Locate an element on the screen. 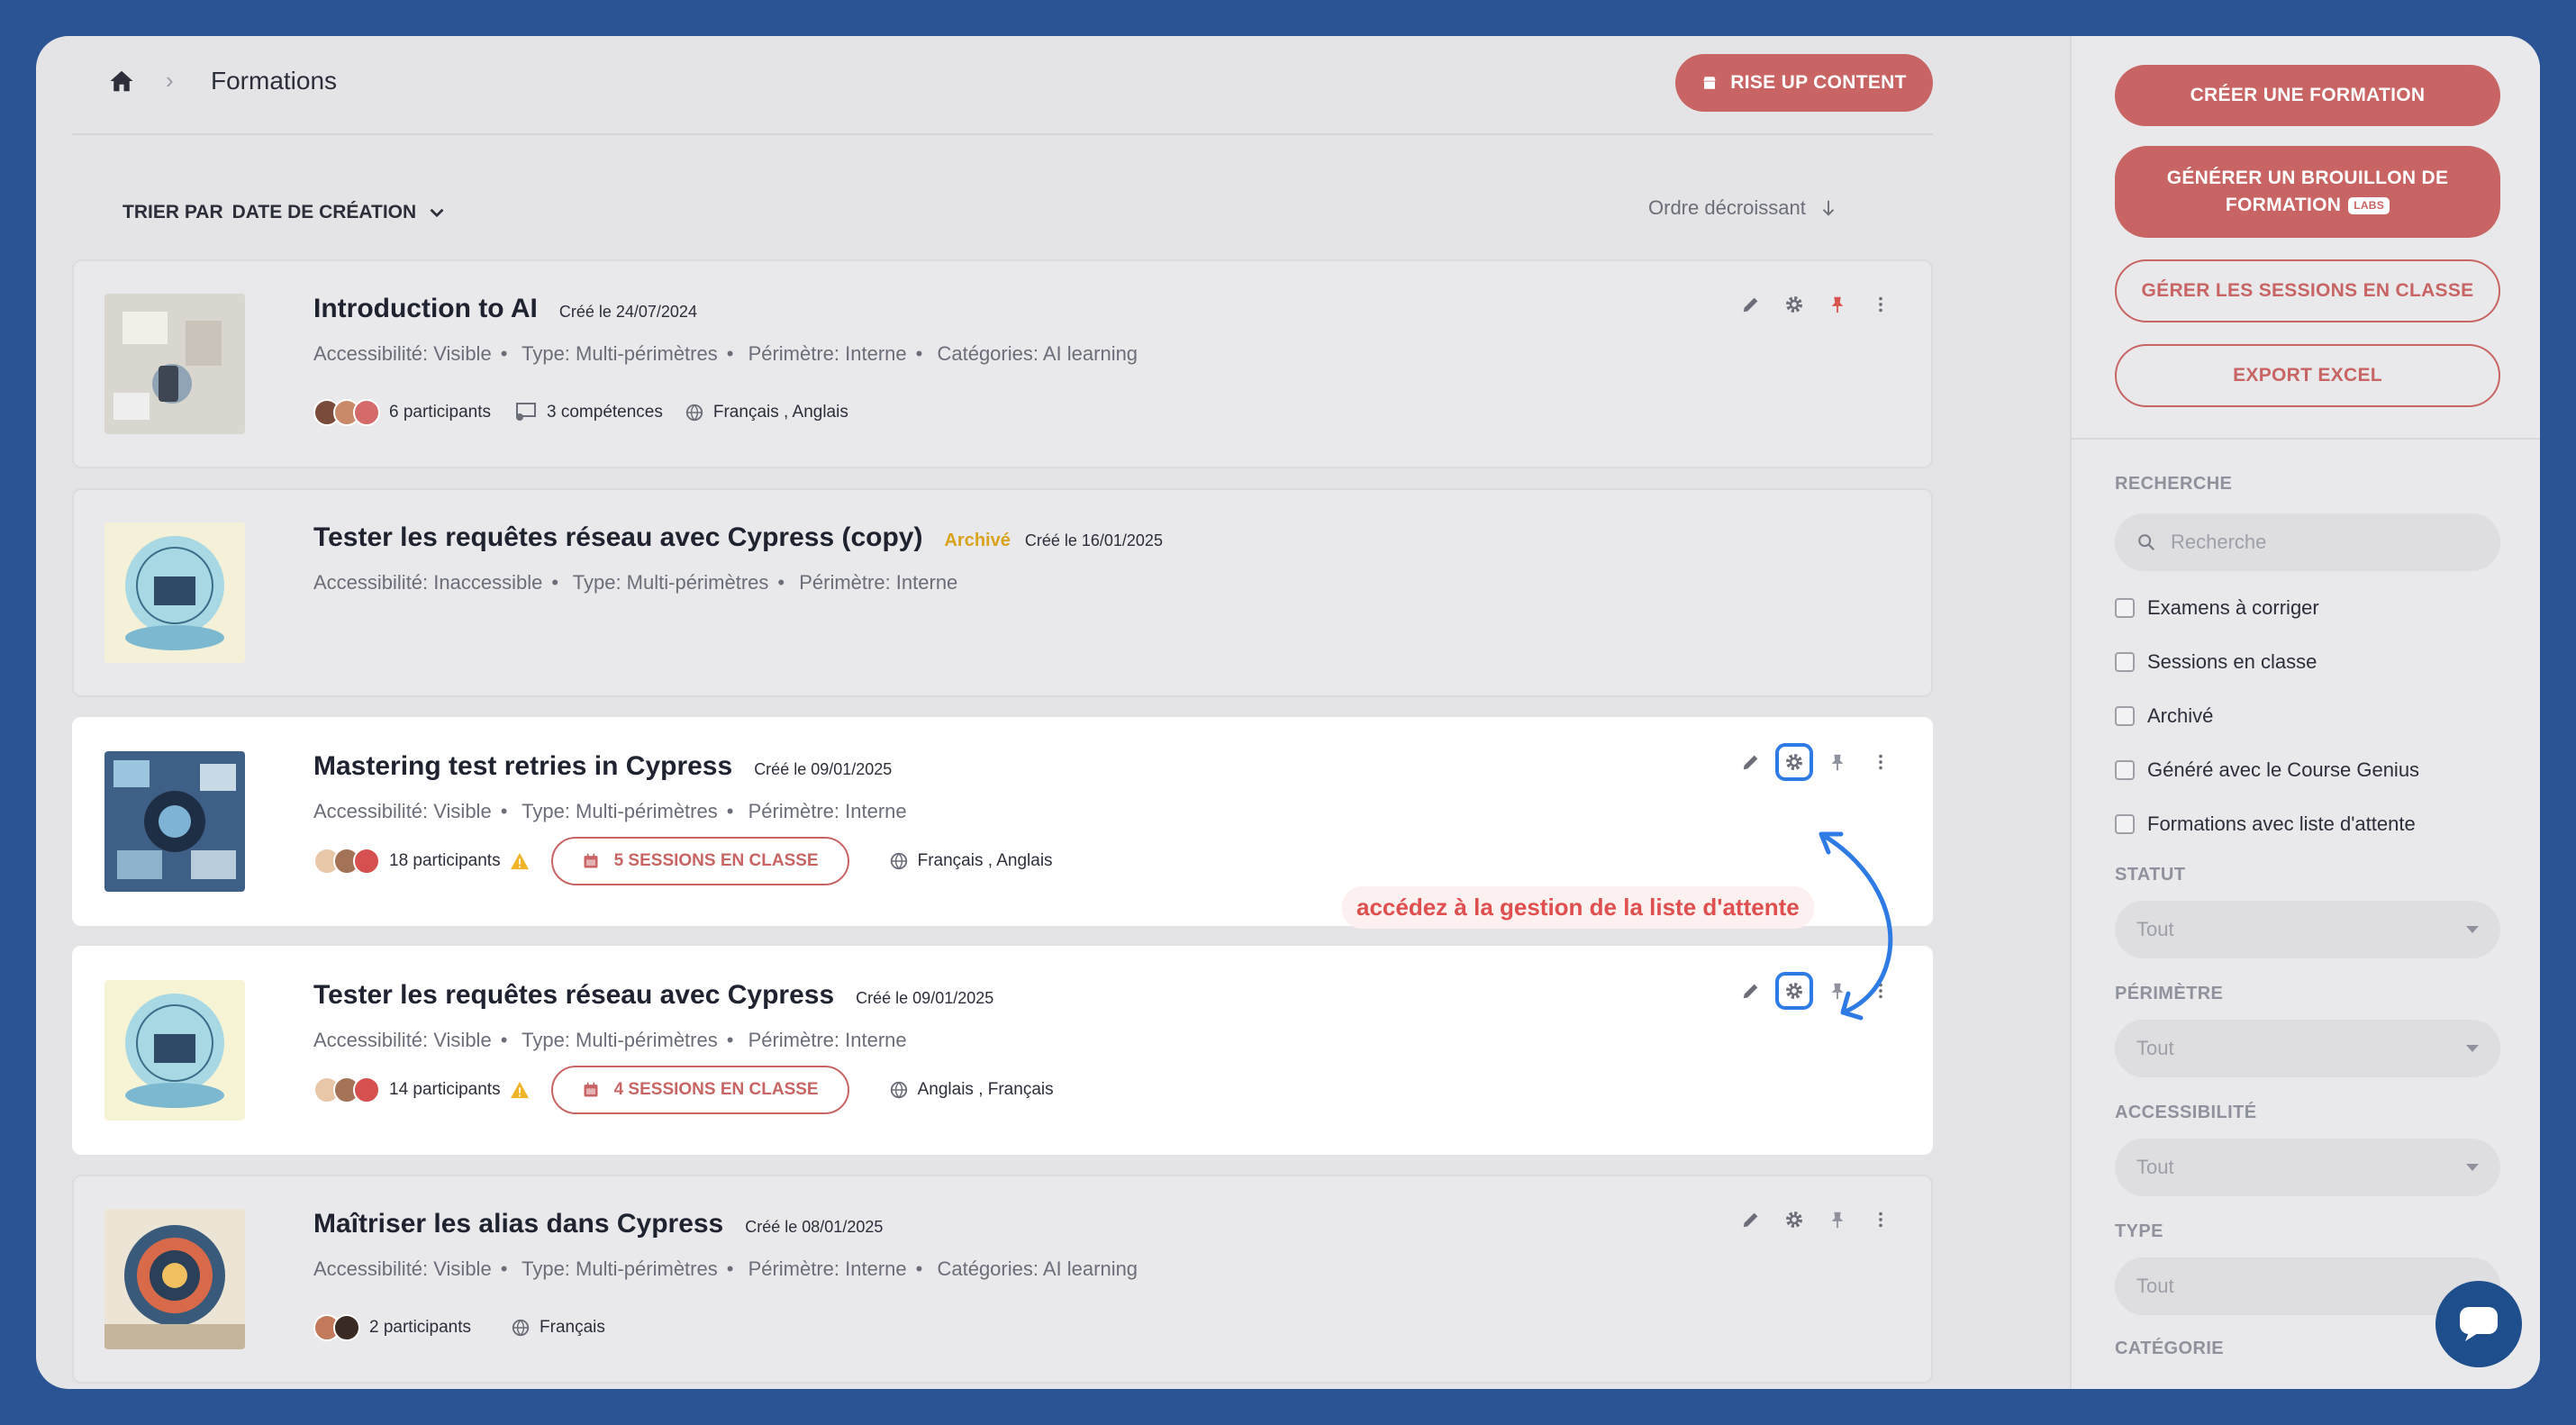 This screenshot has width=2576, height=1425. accessibilite-label: ACCESSIBILITÉ is located at coordinates (2186, 1113).